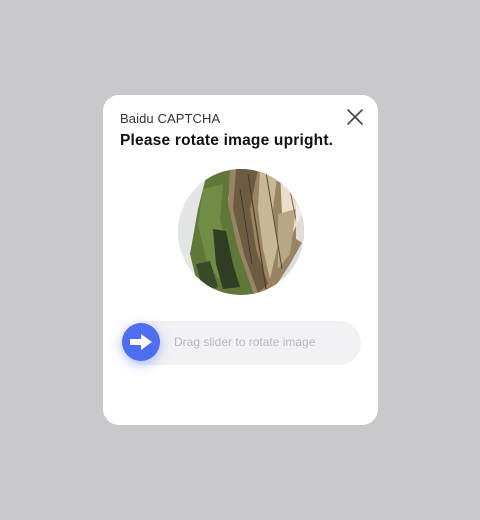 This screenshot has width=480, height=520. Describe the element at coordinates (241, 232) in the screenshot. I see `captcha-rotated-image` at that location.